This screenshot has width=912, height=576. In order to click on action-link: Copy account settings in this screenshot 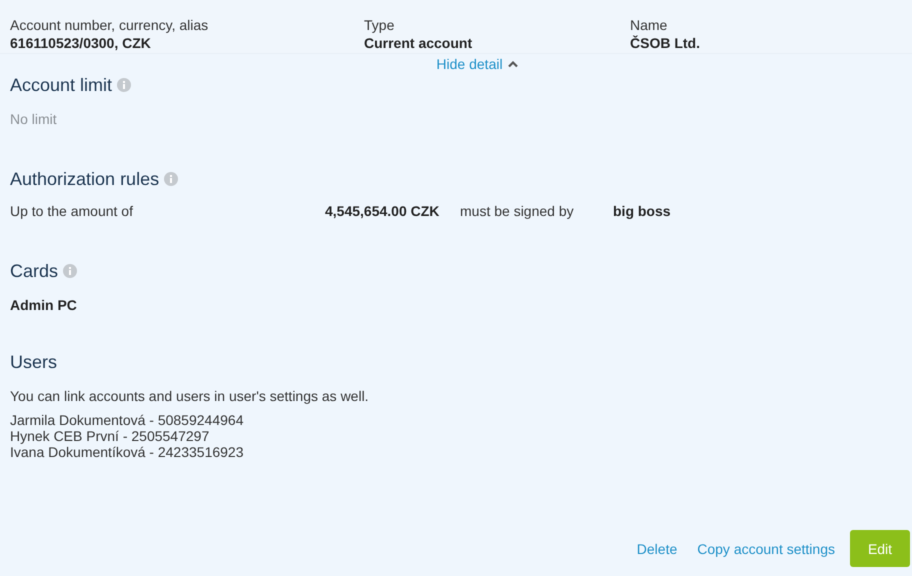, I will do `click(766, 548)`.